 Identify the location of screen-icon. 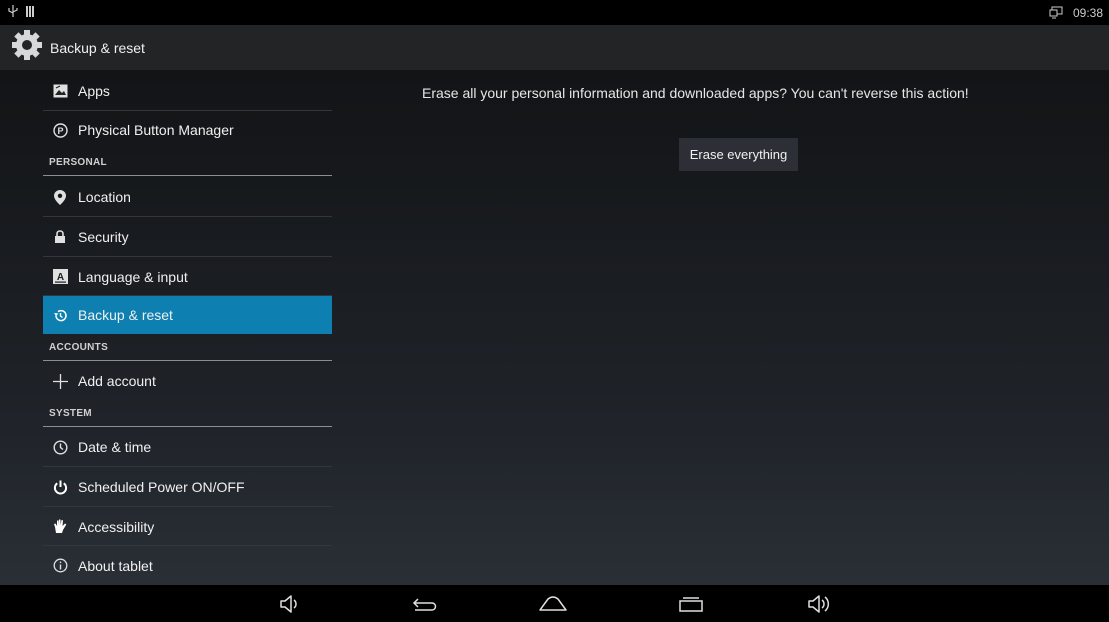
(1056, 12).